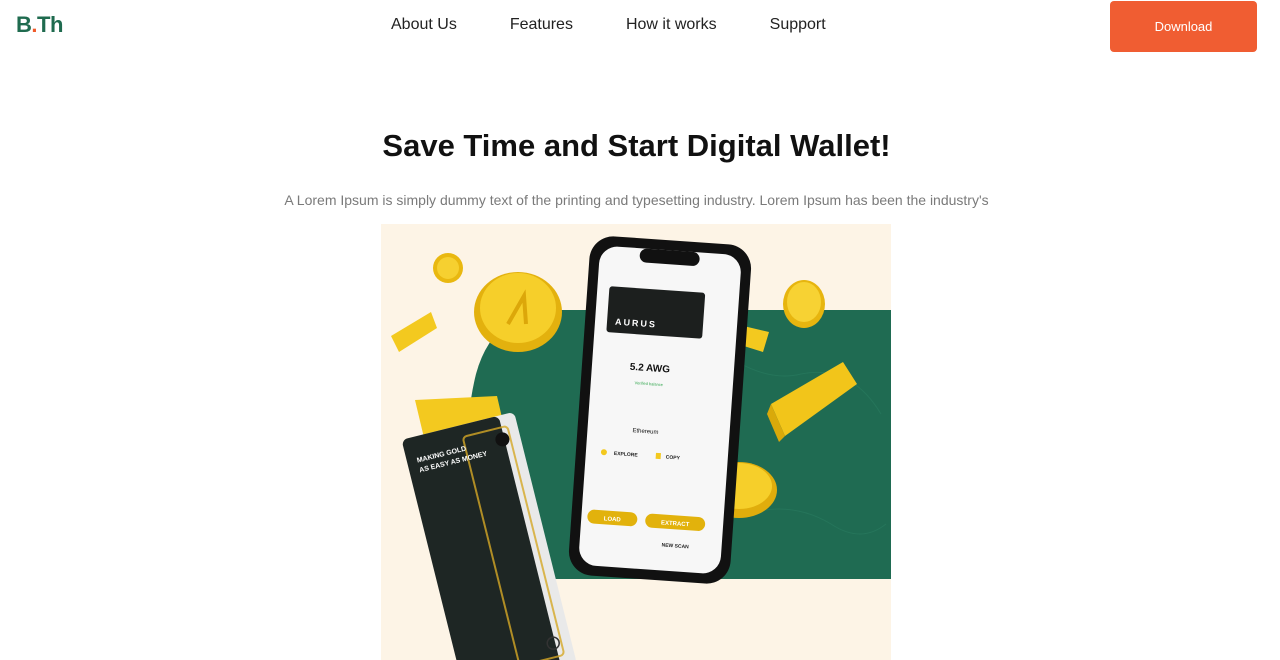 Image resolution: width=1280 pixels, height=660 pixels. Describe the element at coordinates (613, 519) in the screenshot. I see `load-label: LOAD` at that location.